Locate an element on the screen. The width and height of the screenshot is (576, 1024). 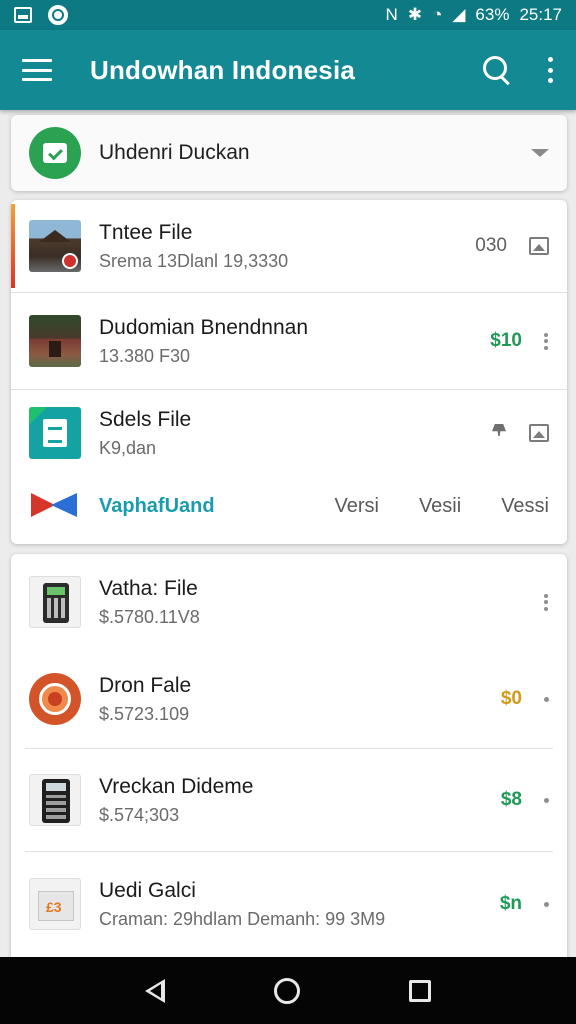
tab-vesii: Vesii is located at coordinates (440, 506).